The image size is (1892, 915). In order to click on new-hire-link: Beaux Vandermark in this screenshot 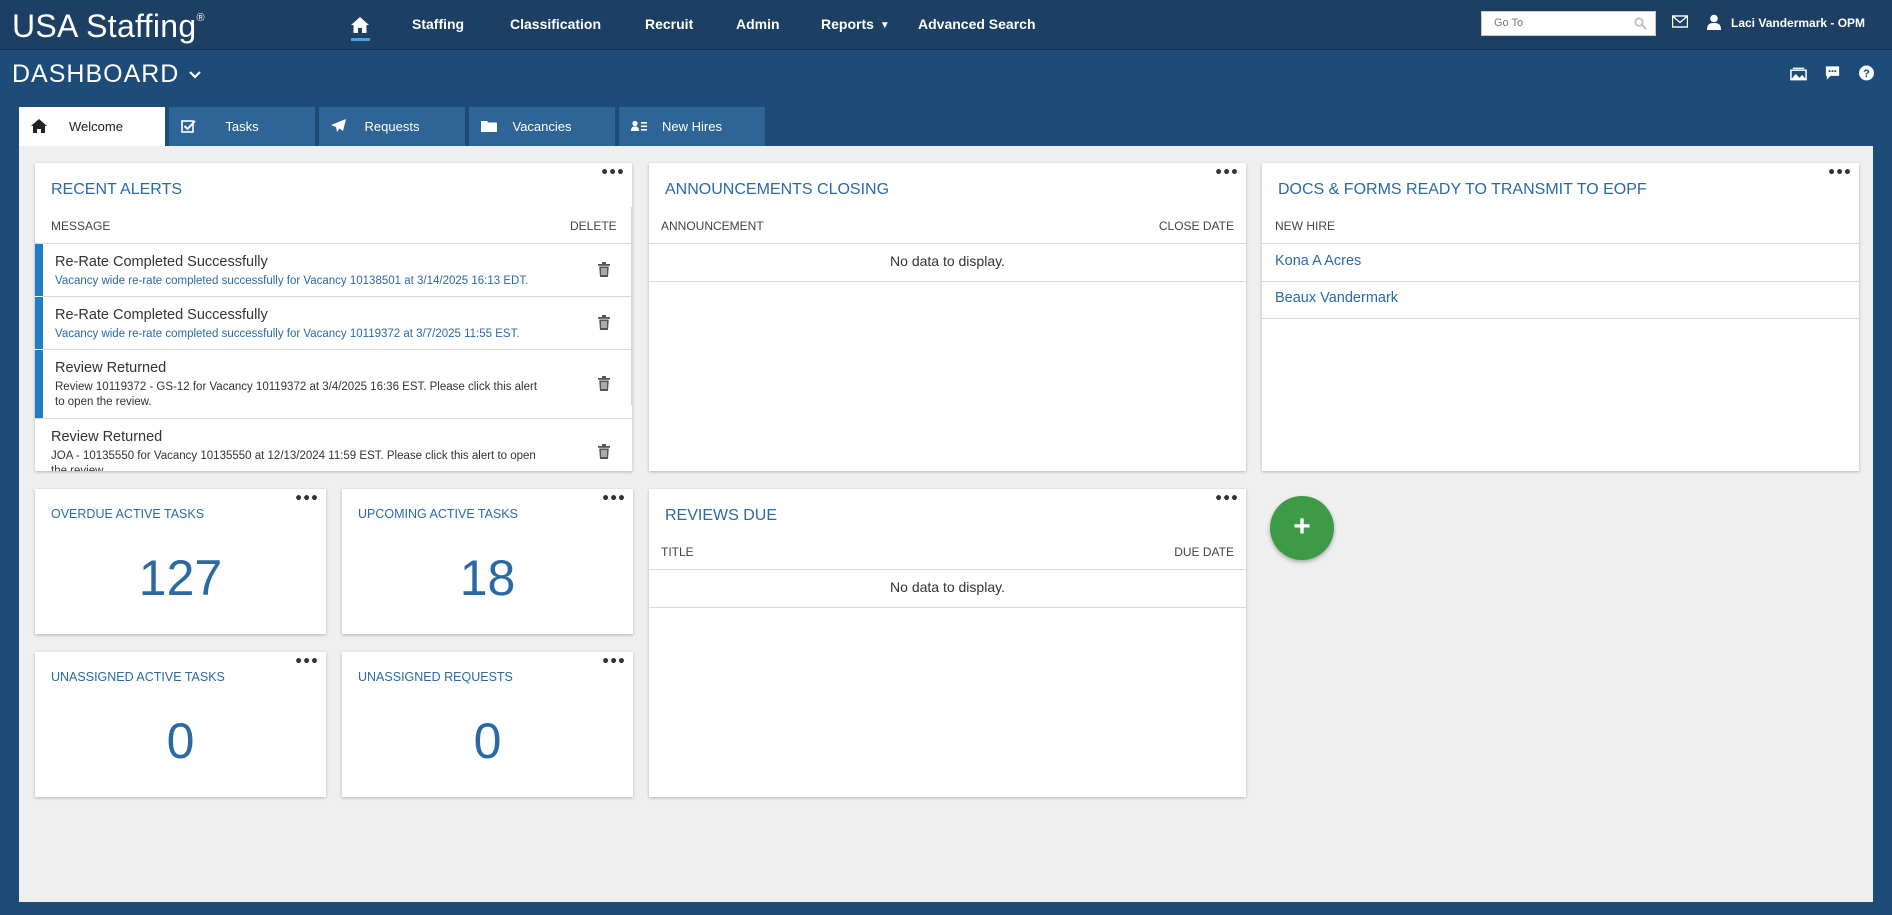, I will do `click(1336, 298)`.